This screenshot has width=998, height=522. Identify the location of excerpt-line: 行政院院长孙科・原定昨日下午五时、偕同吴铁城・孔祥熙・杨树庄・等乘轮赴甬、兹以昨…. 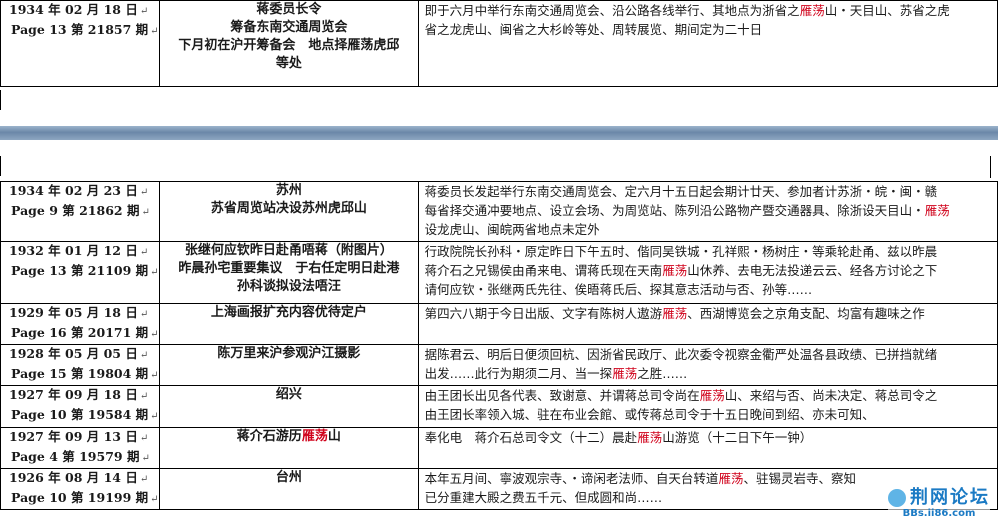
(681, 251).